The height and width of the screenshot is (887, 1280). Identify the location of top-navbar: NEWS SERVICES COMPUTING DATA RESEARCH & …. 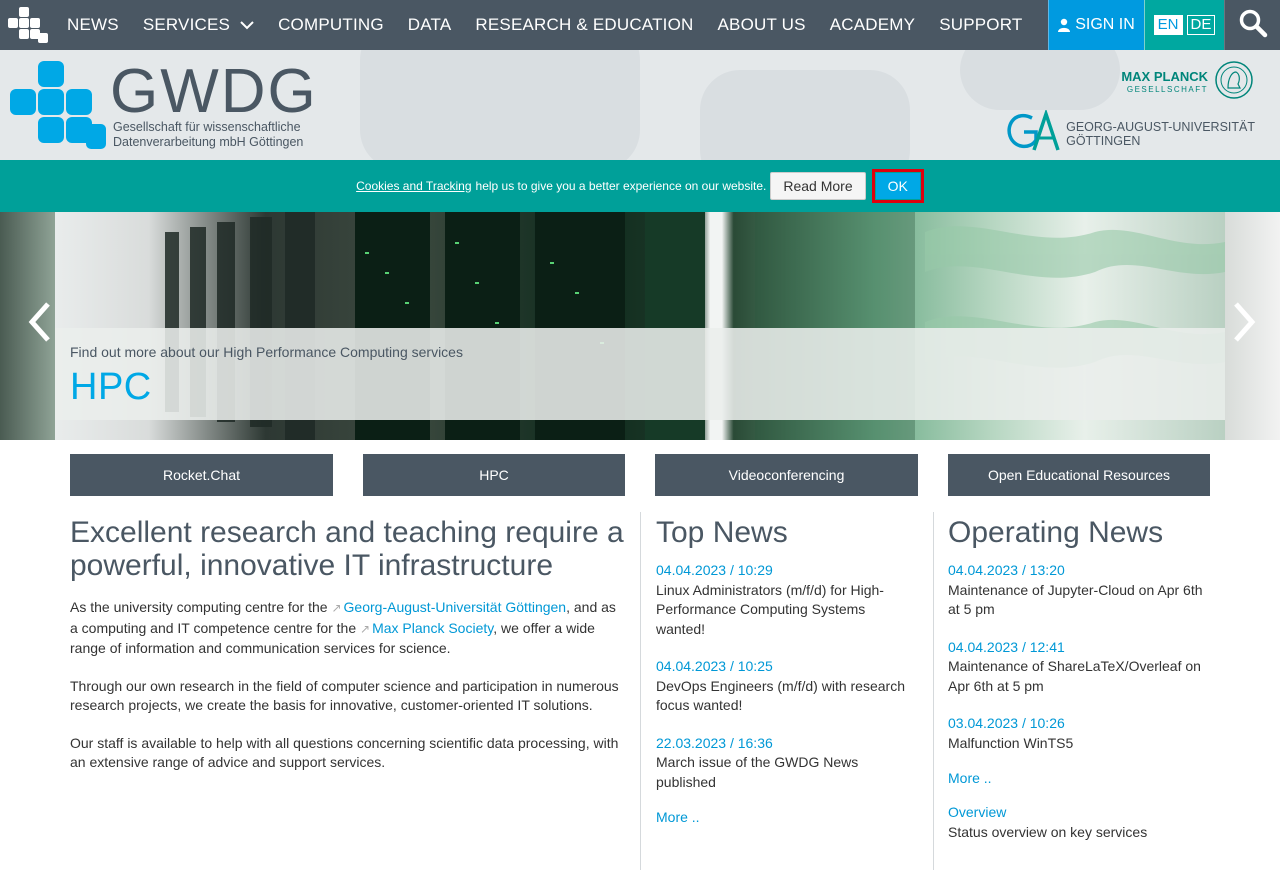
(640, 25).